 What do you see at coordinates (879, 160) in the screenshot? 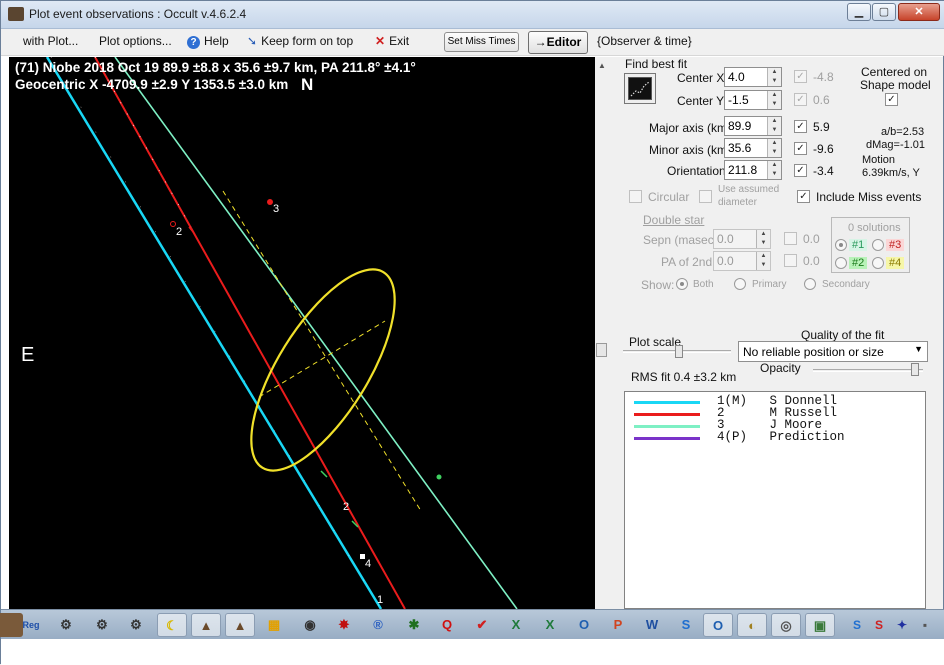
I see `motion-label: Motion` at bounding box center [879, 160].